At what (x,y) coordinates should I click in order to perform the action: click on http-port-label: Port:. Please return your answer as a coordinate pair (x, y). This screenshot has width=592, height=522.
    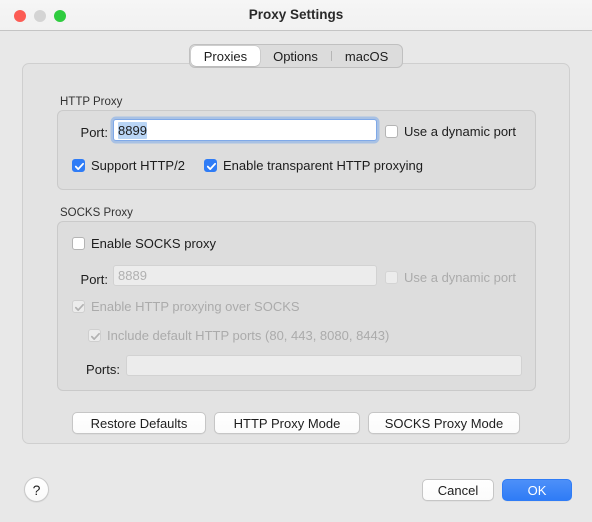
    Looking at the image, I should click on (94, 132).